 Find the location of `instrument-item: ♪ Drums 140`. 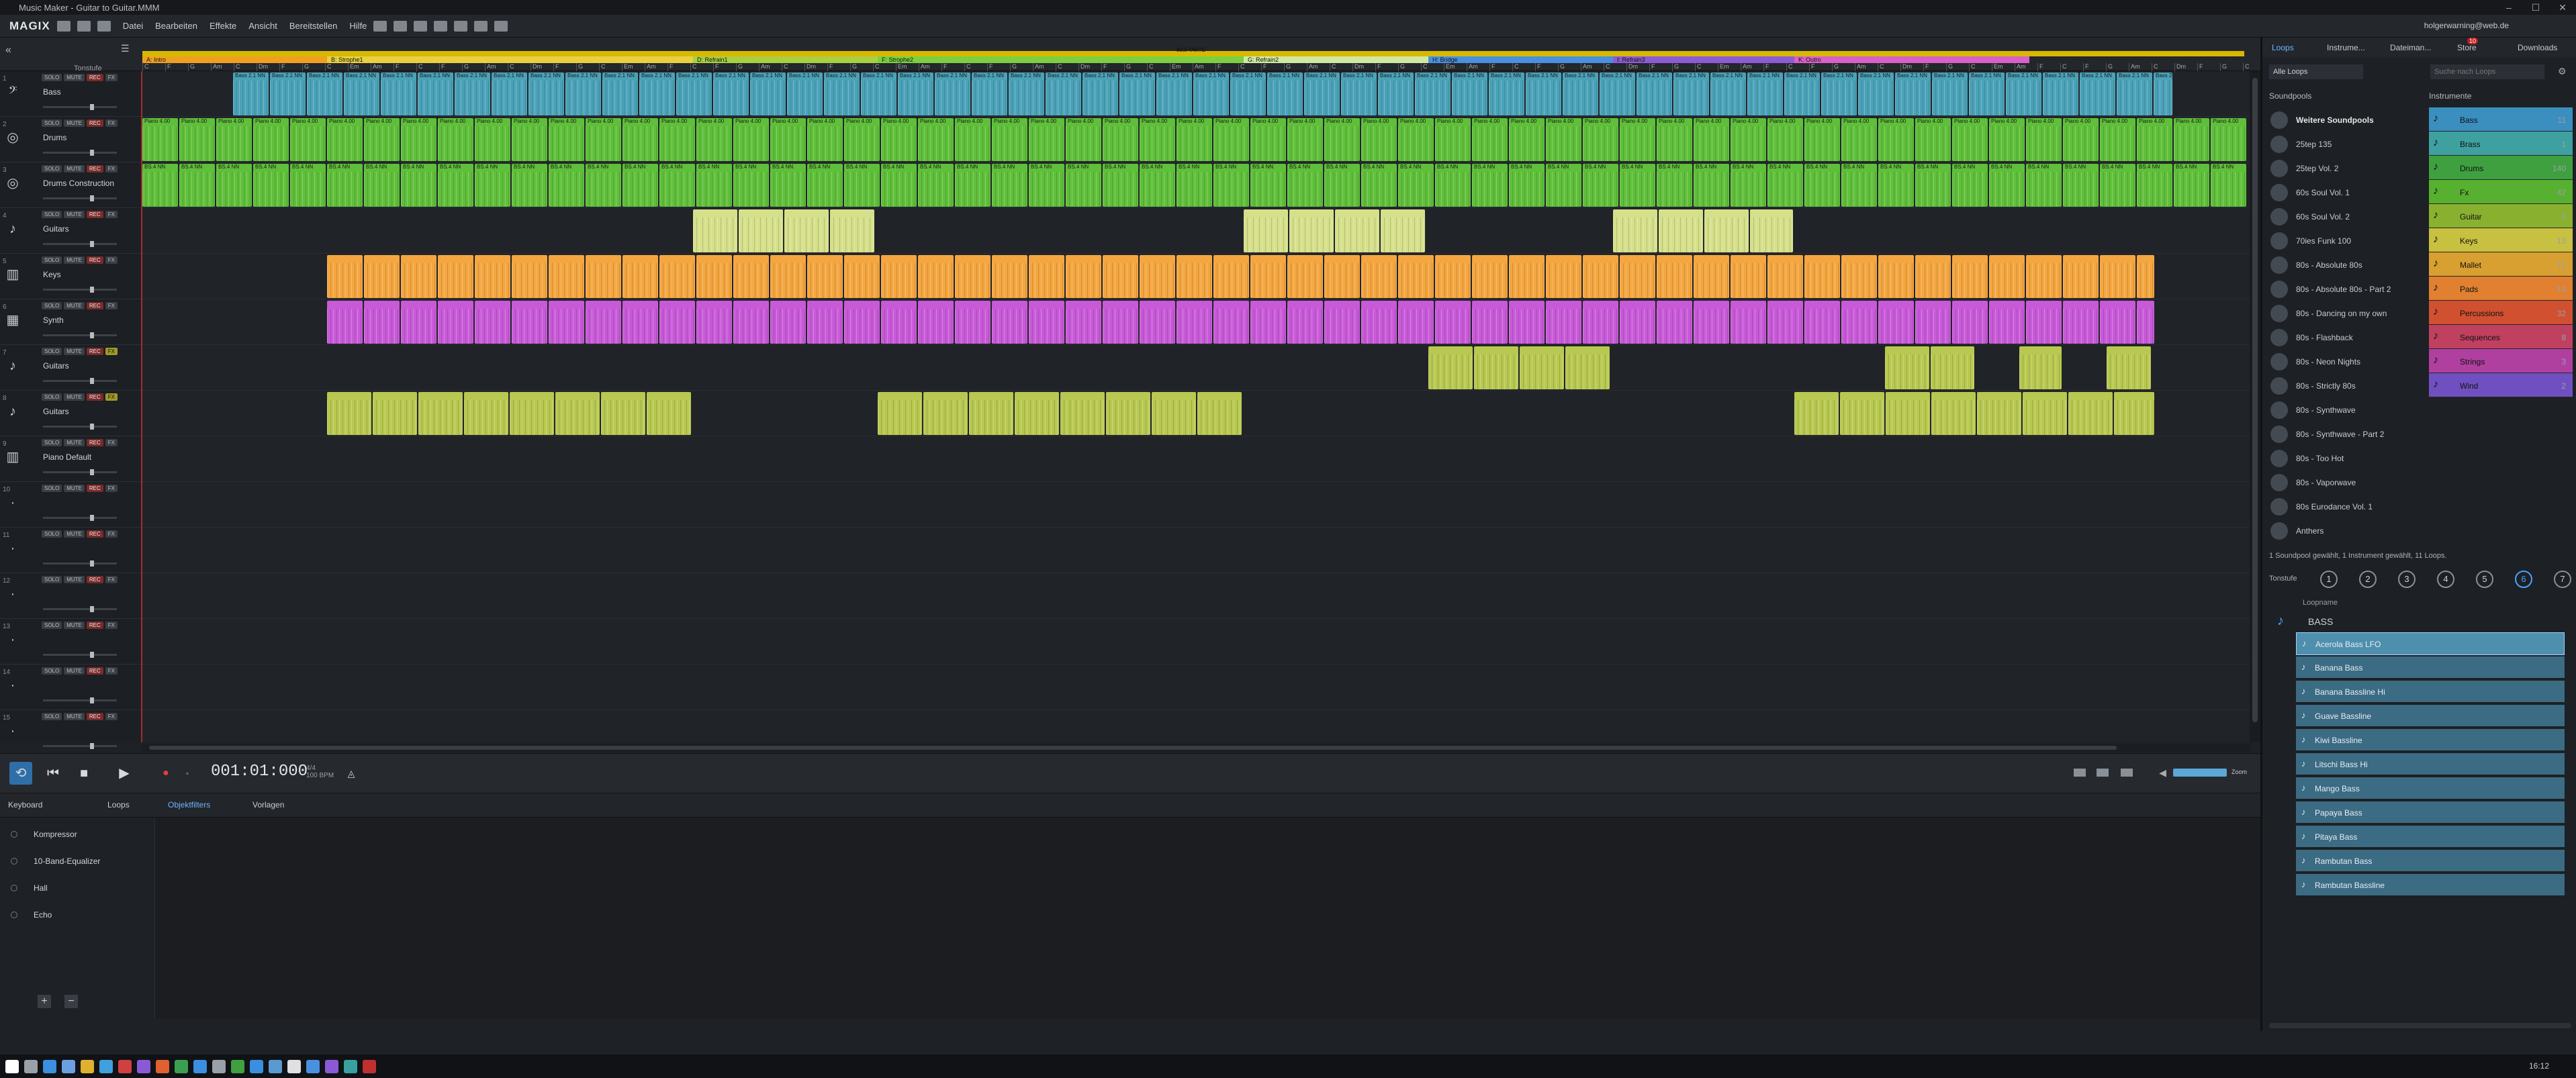

instrument-item: ♪ Drums 140 is located at coordinates (2501, 168).